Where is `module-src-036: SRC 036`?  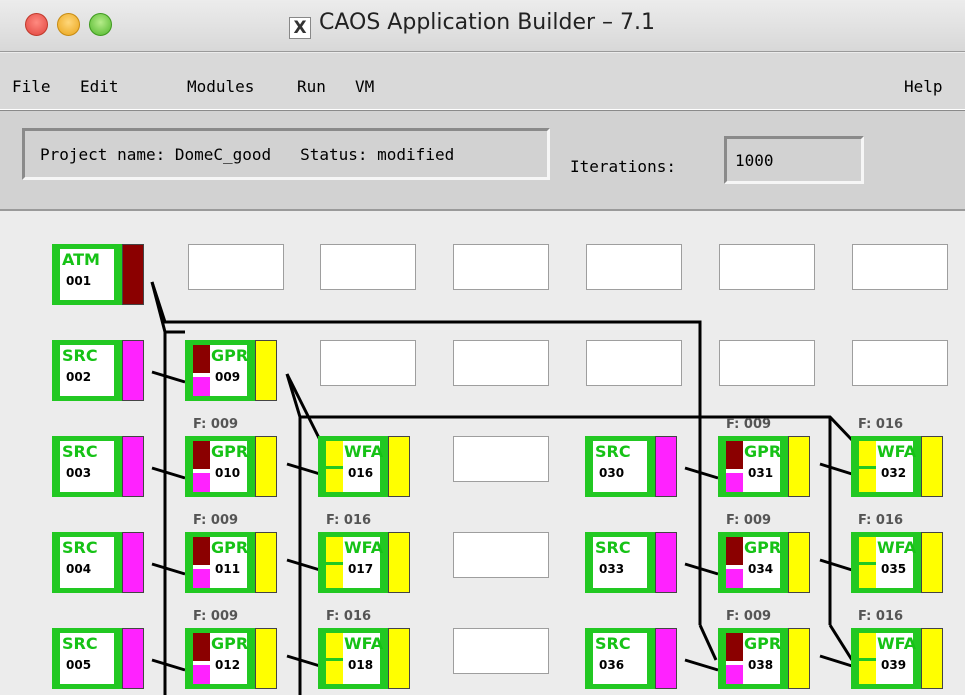
module-src-036: SRC 036 is located at coordinates (634, 658).